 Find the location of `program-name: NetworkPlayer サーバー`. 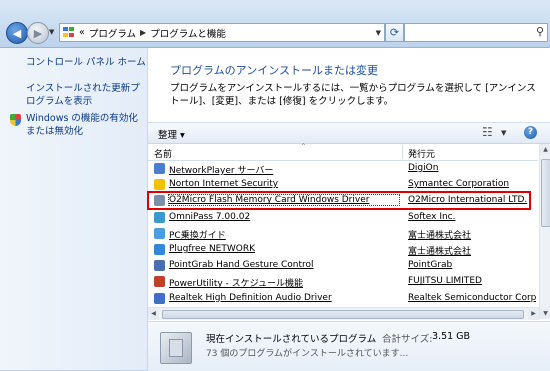

program-name: NetworkPlayer サーバー is located at coordinates (284, 169).